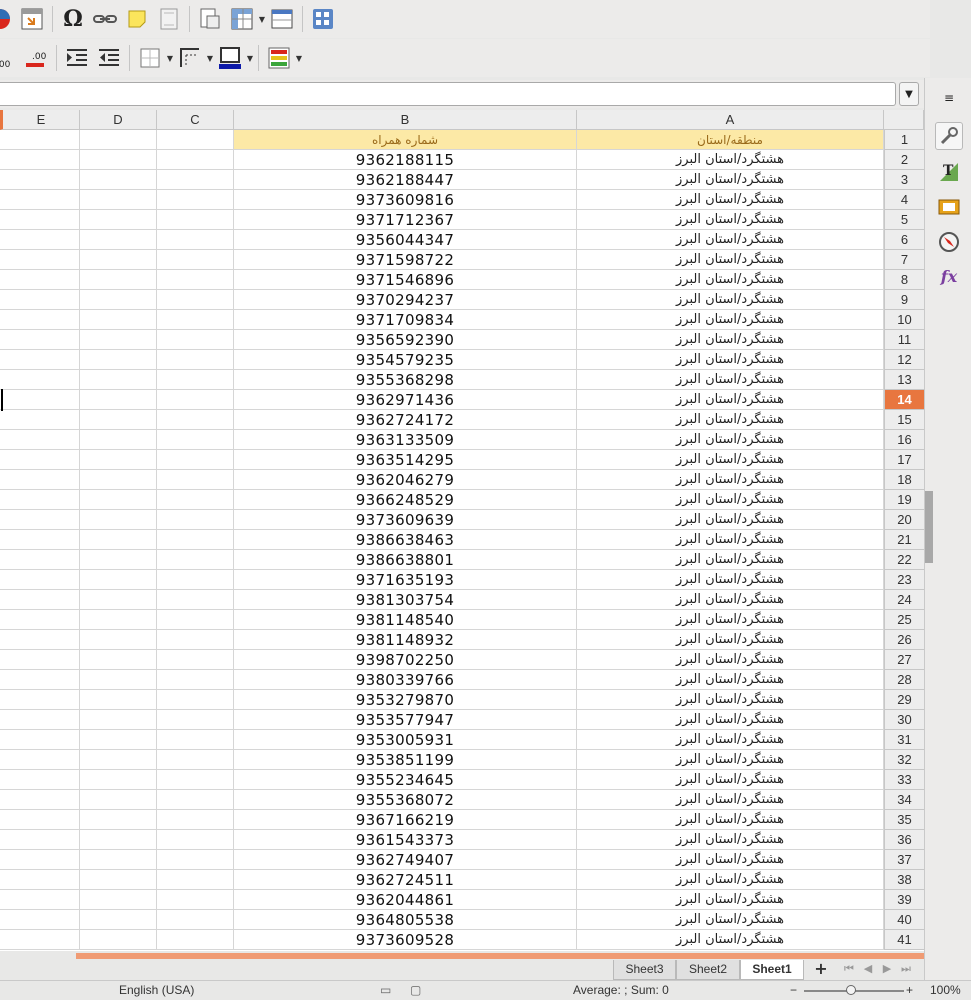 This screenshot has width=971, height=1000. I want to click on row-header: 19, so click(904, 500).